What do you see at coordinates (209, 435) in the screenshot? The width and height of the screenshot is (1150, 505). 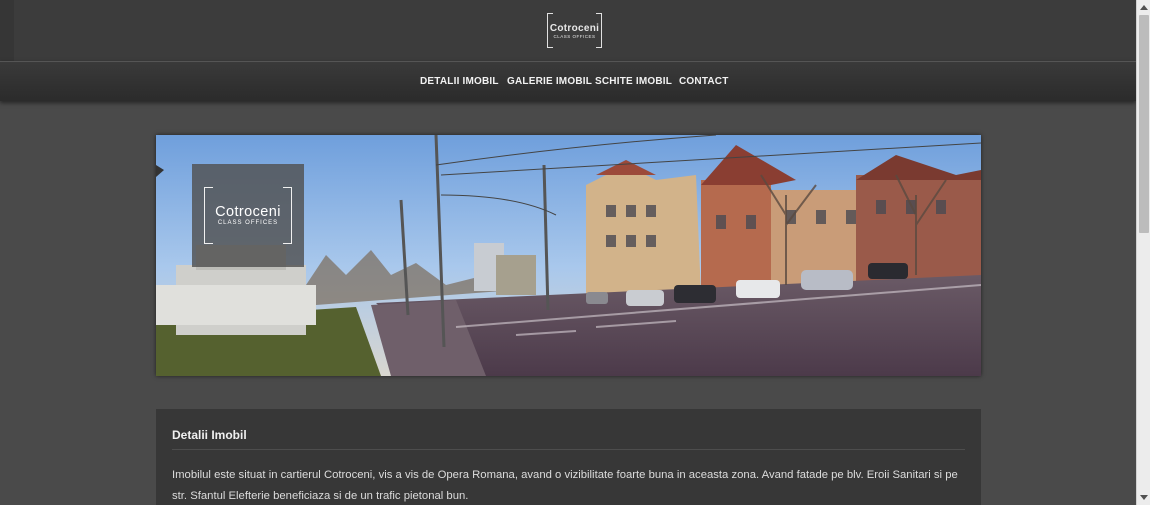 I see `details-title: Detalii Imobil` at bounding box center [209, 435].